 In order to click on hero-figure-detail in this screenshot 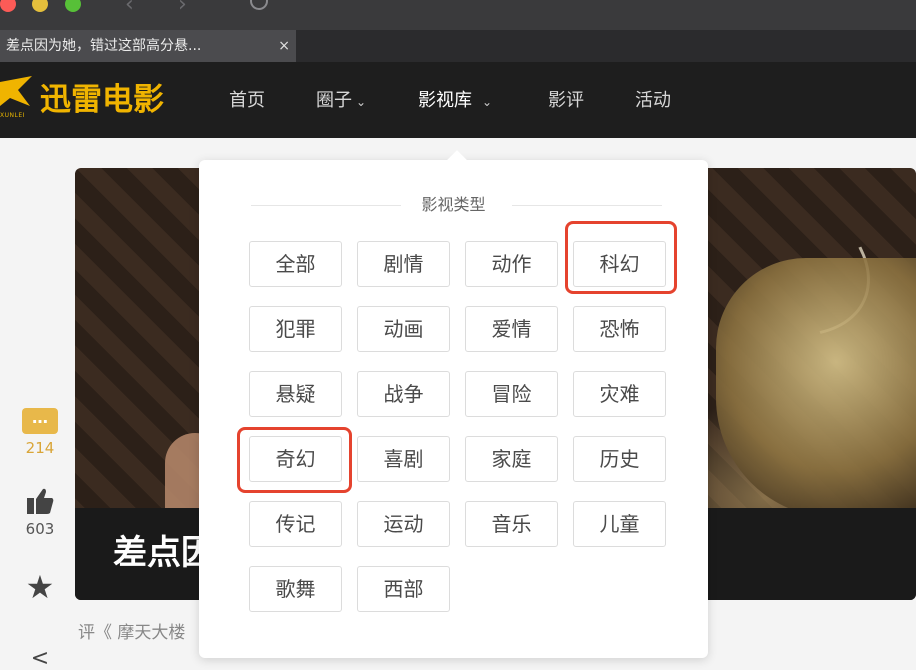, I will do `click(816, 388)`.